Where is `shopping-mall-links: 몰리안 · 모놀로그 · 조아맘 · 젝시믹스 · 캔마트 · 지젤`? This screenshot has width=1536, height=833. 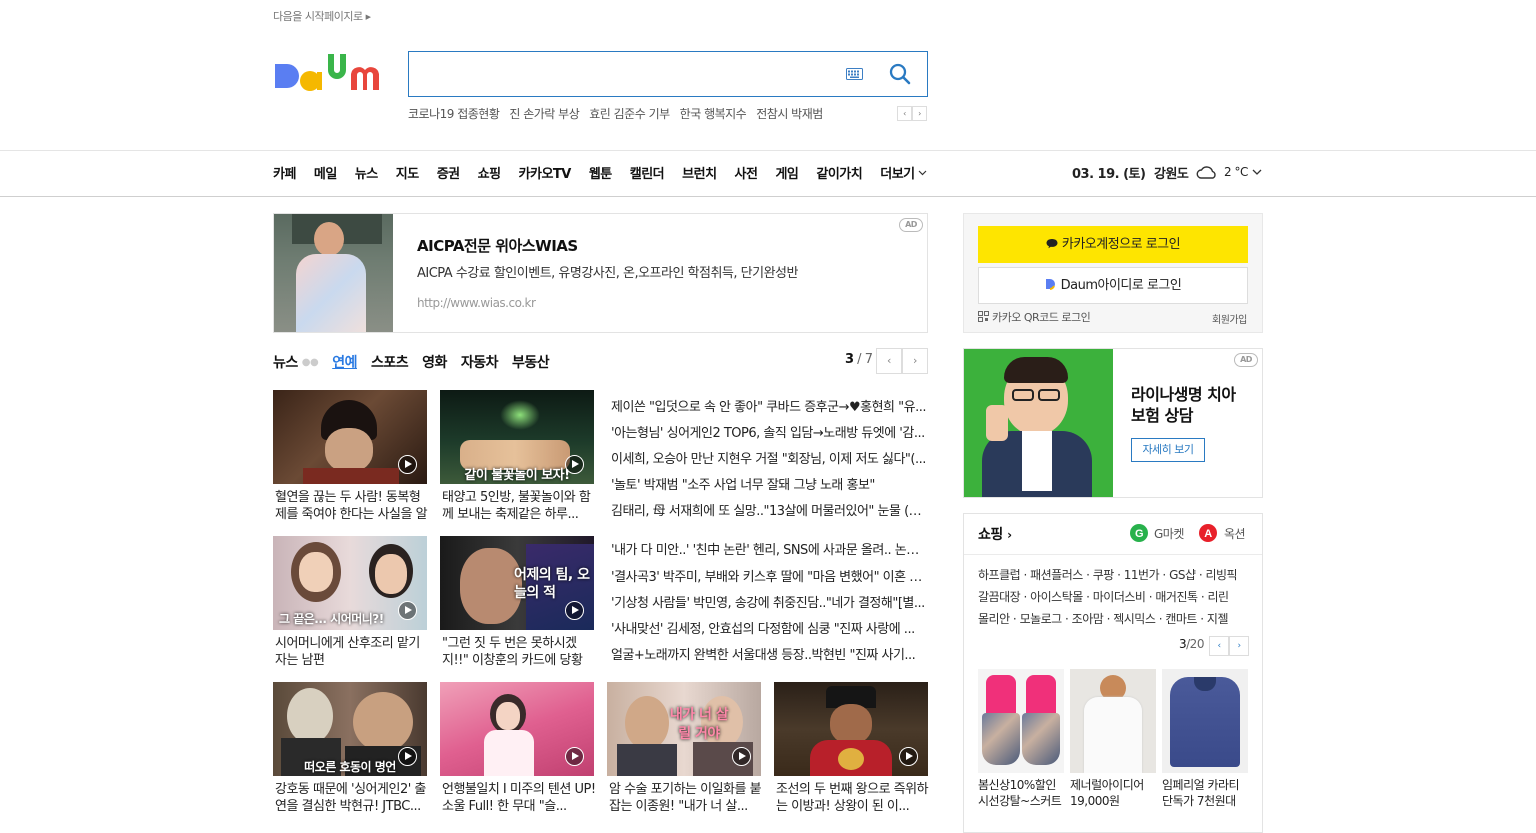
shopping-mall-links: 몰리안 · 모놀로그 · 조아맘 · 젝시믹스 · 캔마트 · 지젤 is located at coordinates (1114, 618).